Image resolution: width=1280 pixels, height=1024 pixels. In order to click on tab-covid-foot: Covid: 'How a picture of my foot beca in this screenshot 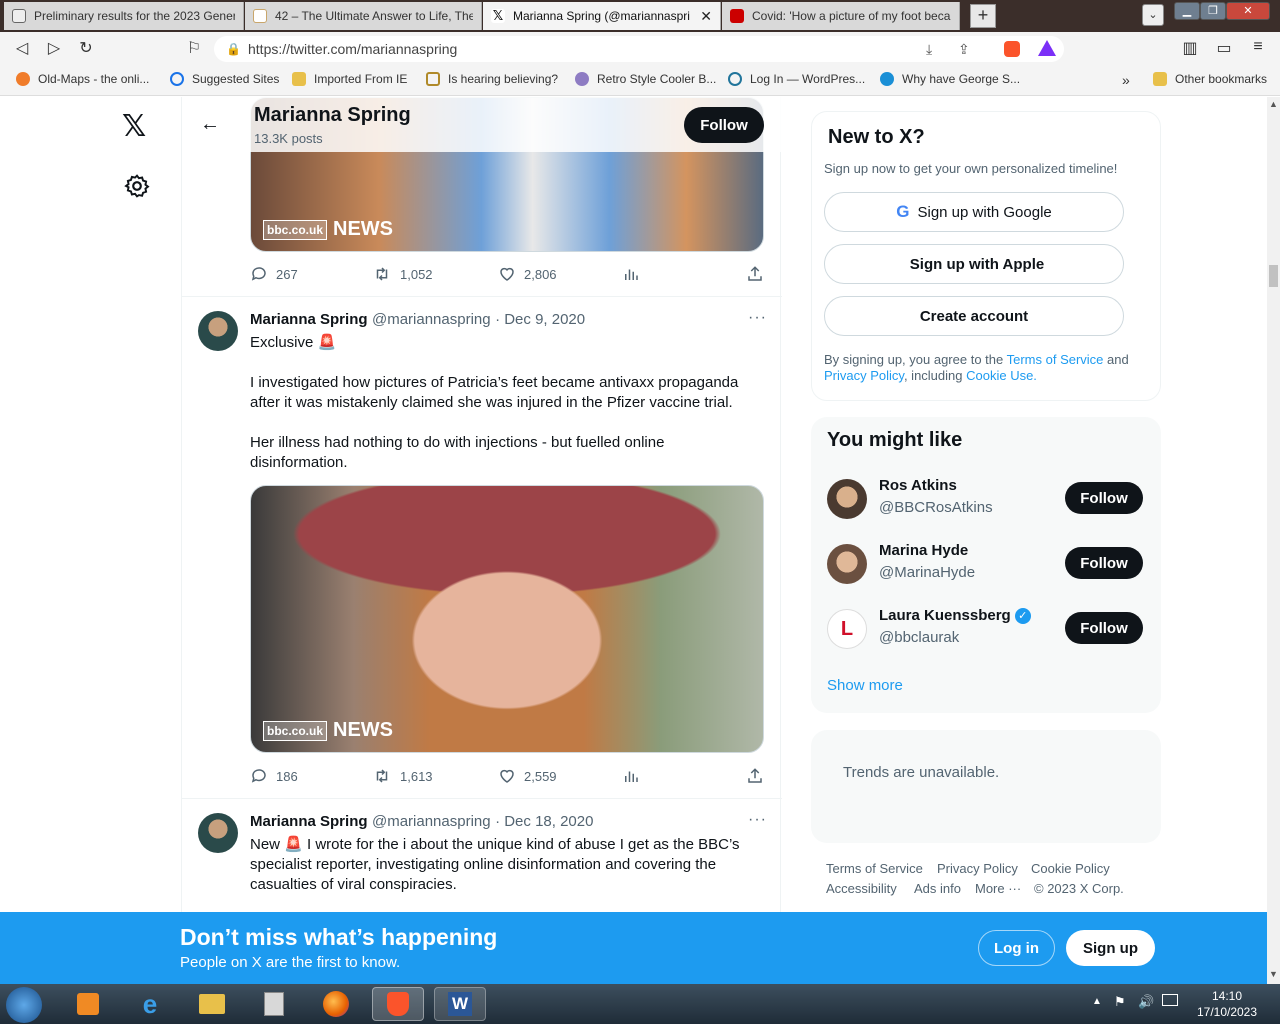, I will do `click(841, 16)`.